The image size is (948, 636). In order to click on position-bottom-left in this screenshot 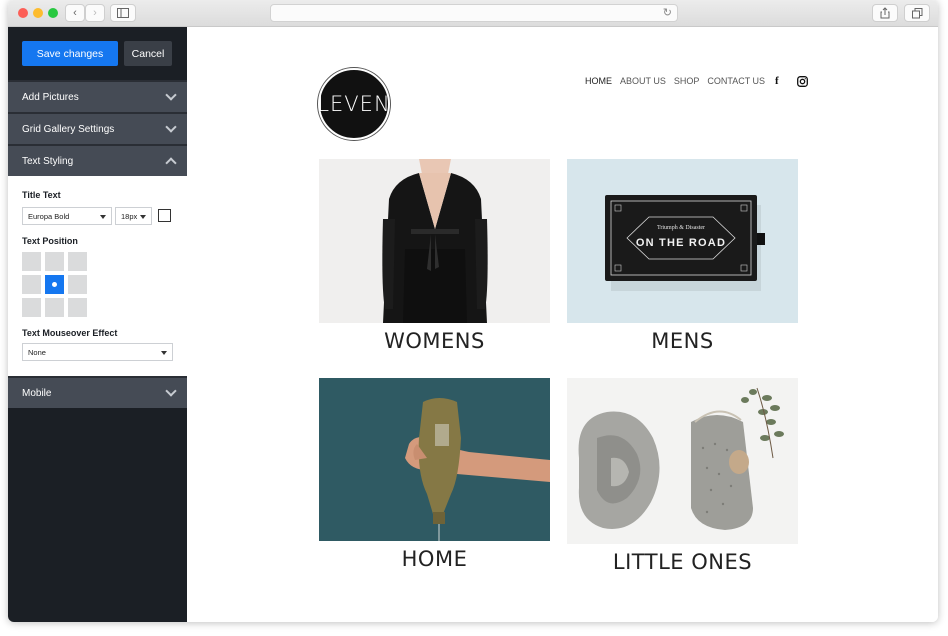, I will do `click(31, 307)`.